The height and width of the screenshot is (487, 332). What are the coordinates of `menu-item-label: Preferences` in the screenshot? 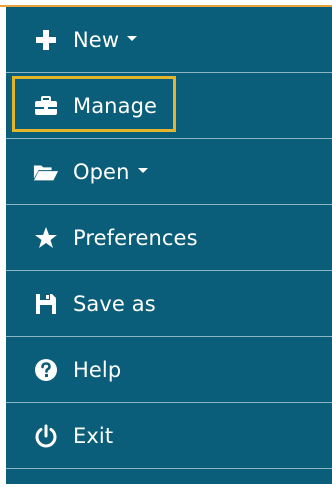 It's located at (135, 237).